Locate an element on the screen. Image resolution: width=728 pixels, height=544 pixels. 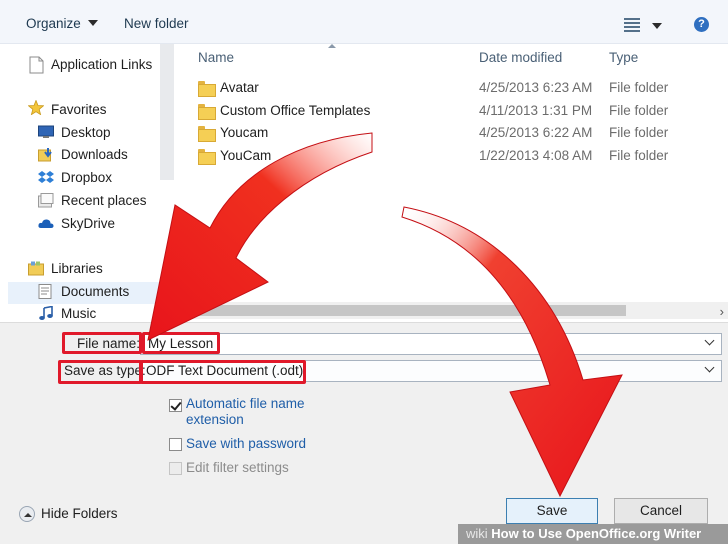
file-name: YouCam is located at coordinates (246, 155).